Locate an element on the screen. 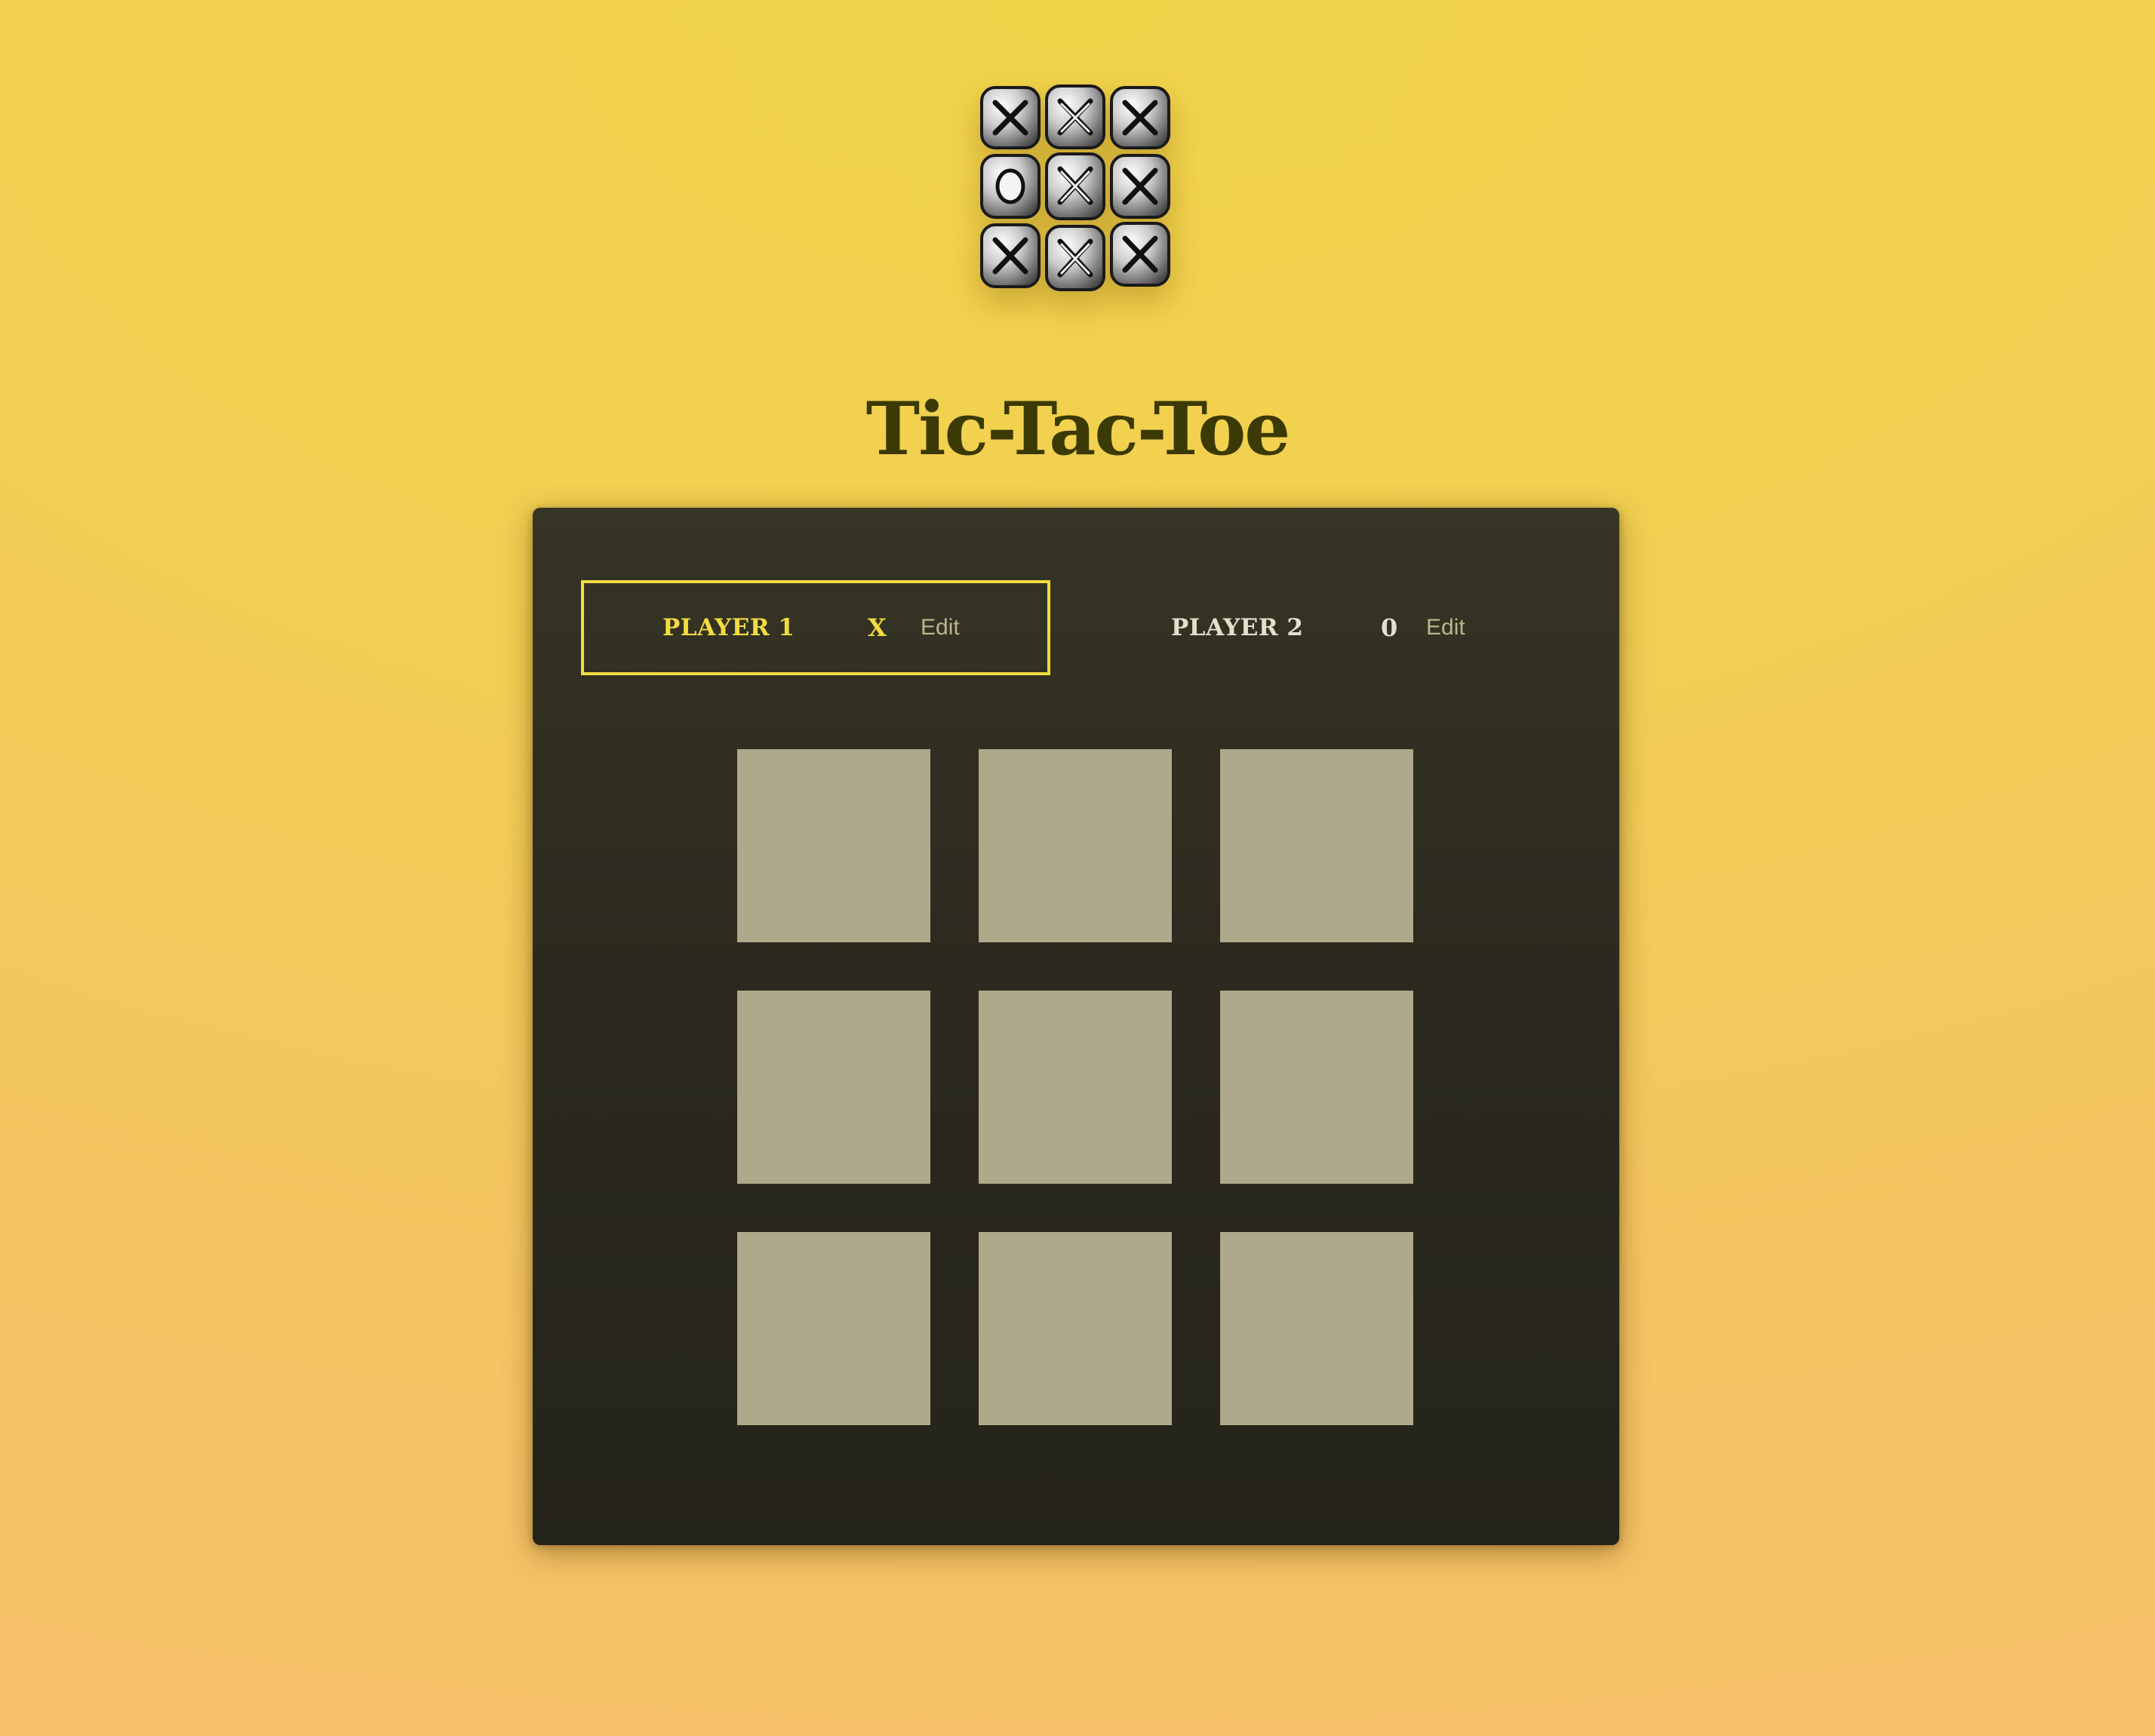 The image size is (2155, 1736). page-title: Tic-Tac-Toe is located at coordinates (1078, 429).